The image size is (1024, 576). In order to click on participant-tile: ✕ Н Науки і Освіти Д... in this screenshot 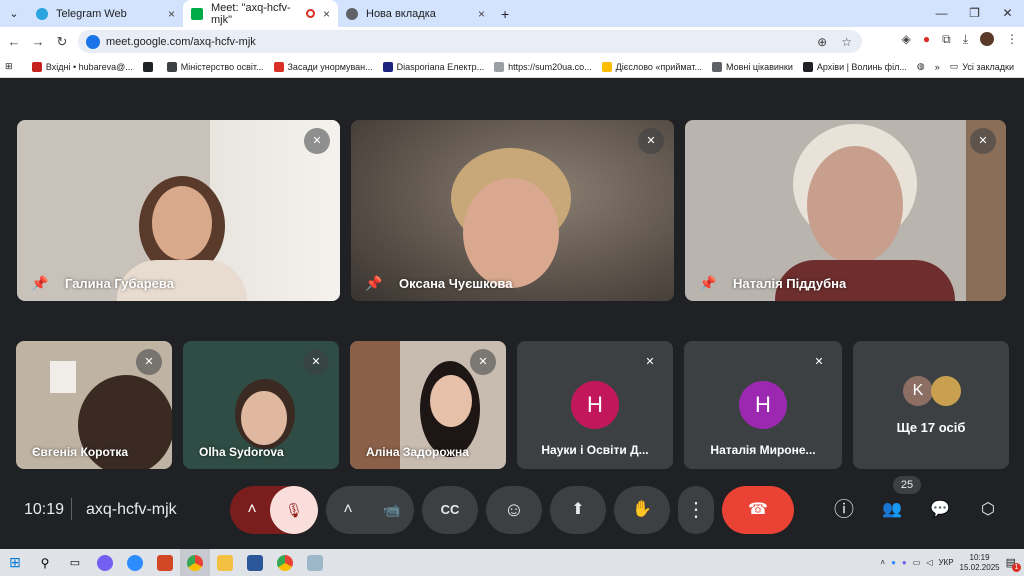, I will do `click(595, 405)`.